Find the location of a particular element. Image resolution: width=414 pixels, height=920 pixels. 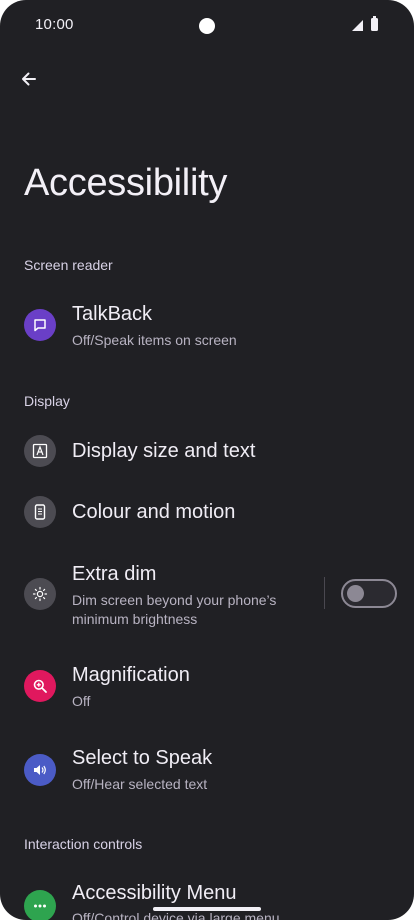

colour-motion-item: Colour and motion is located at coordinates (207, 512).